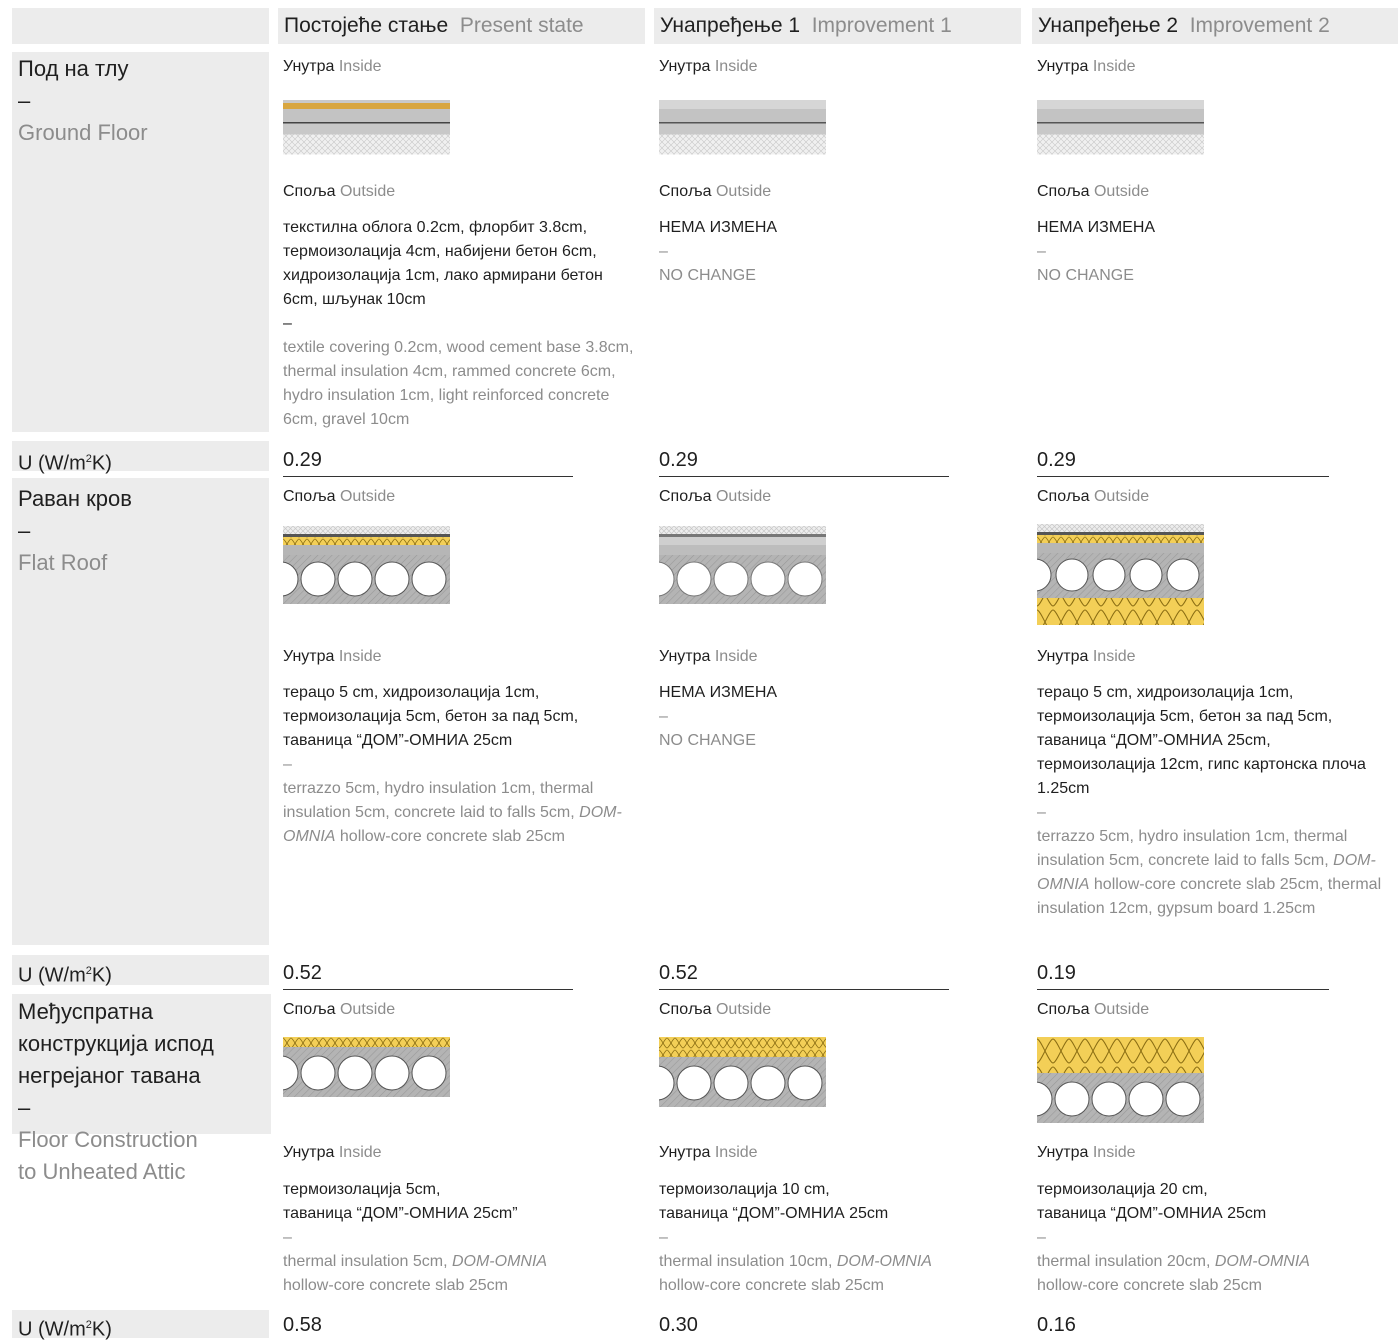 The width and height of the screenshot is (1398, 1342). I want to click on row-label-attic-sr-1: Међуспратна, so click(86, 1011).